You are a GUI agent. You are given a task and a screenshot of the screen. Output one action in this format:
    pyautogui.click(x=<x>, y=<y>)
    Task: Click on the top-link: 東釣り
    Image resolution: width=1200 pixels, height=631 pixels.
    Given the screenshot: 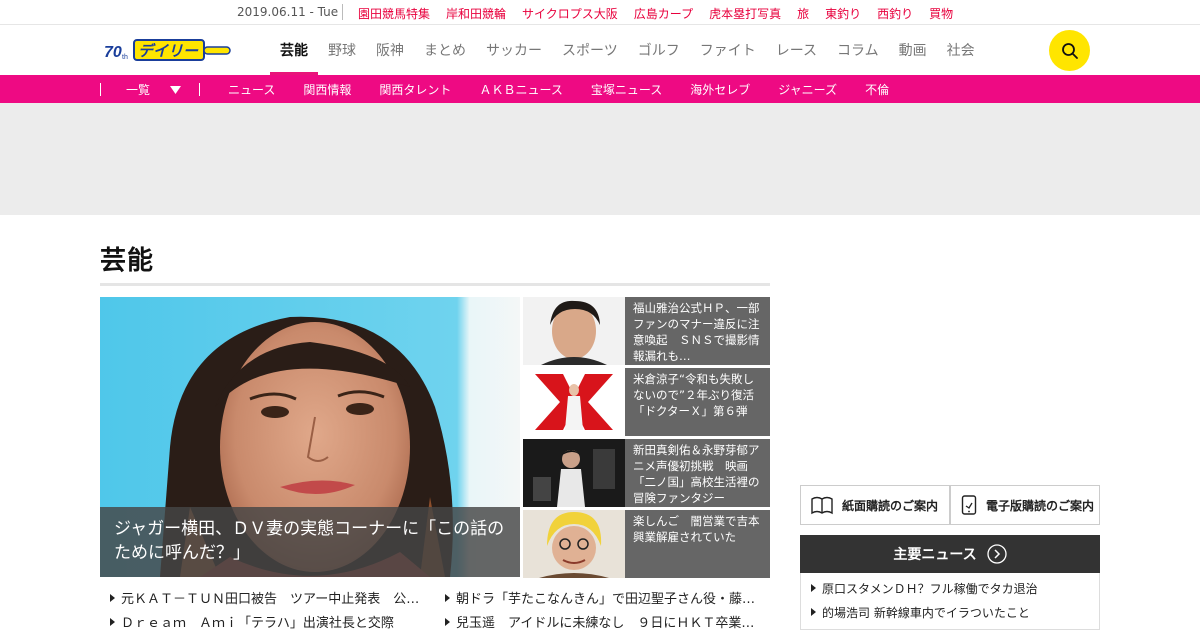 What is the action you would take?
    pyautogui.click(x=843, y=13)
    